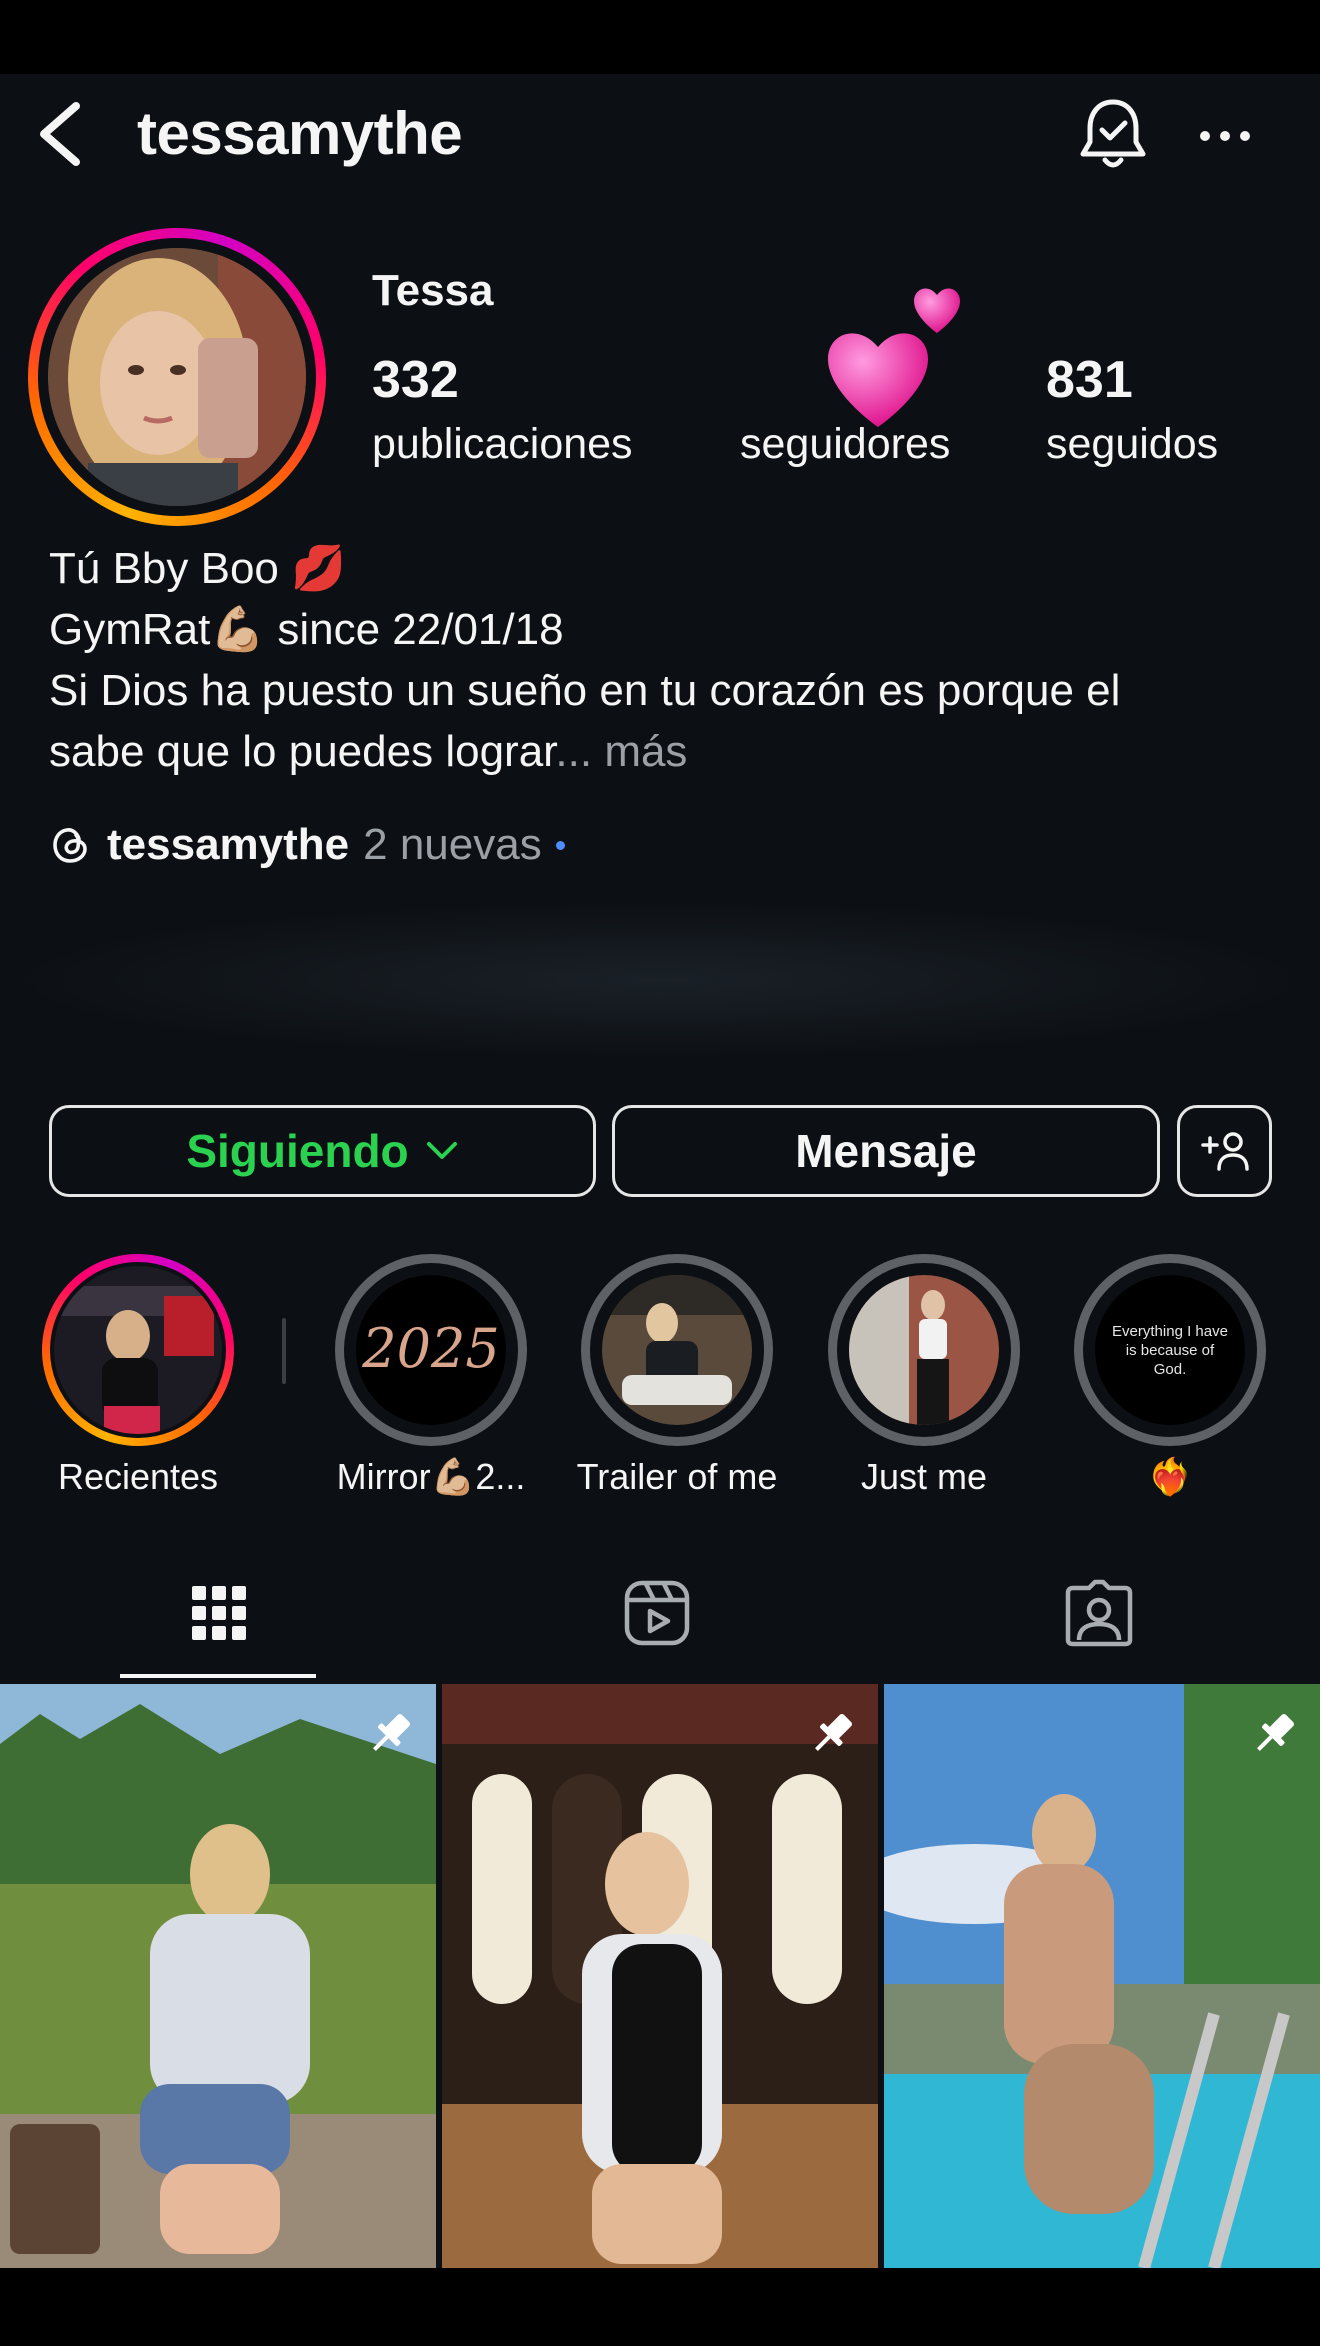 Image resolution: width=1320 pixels, height=2346 pixels. Describe the element at coordinates (302, 751) in the screenshot. I see `bio-line: sabe que lo puedes lograr` at that location.